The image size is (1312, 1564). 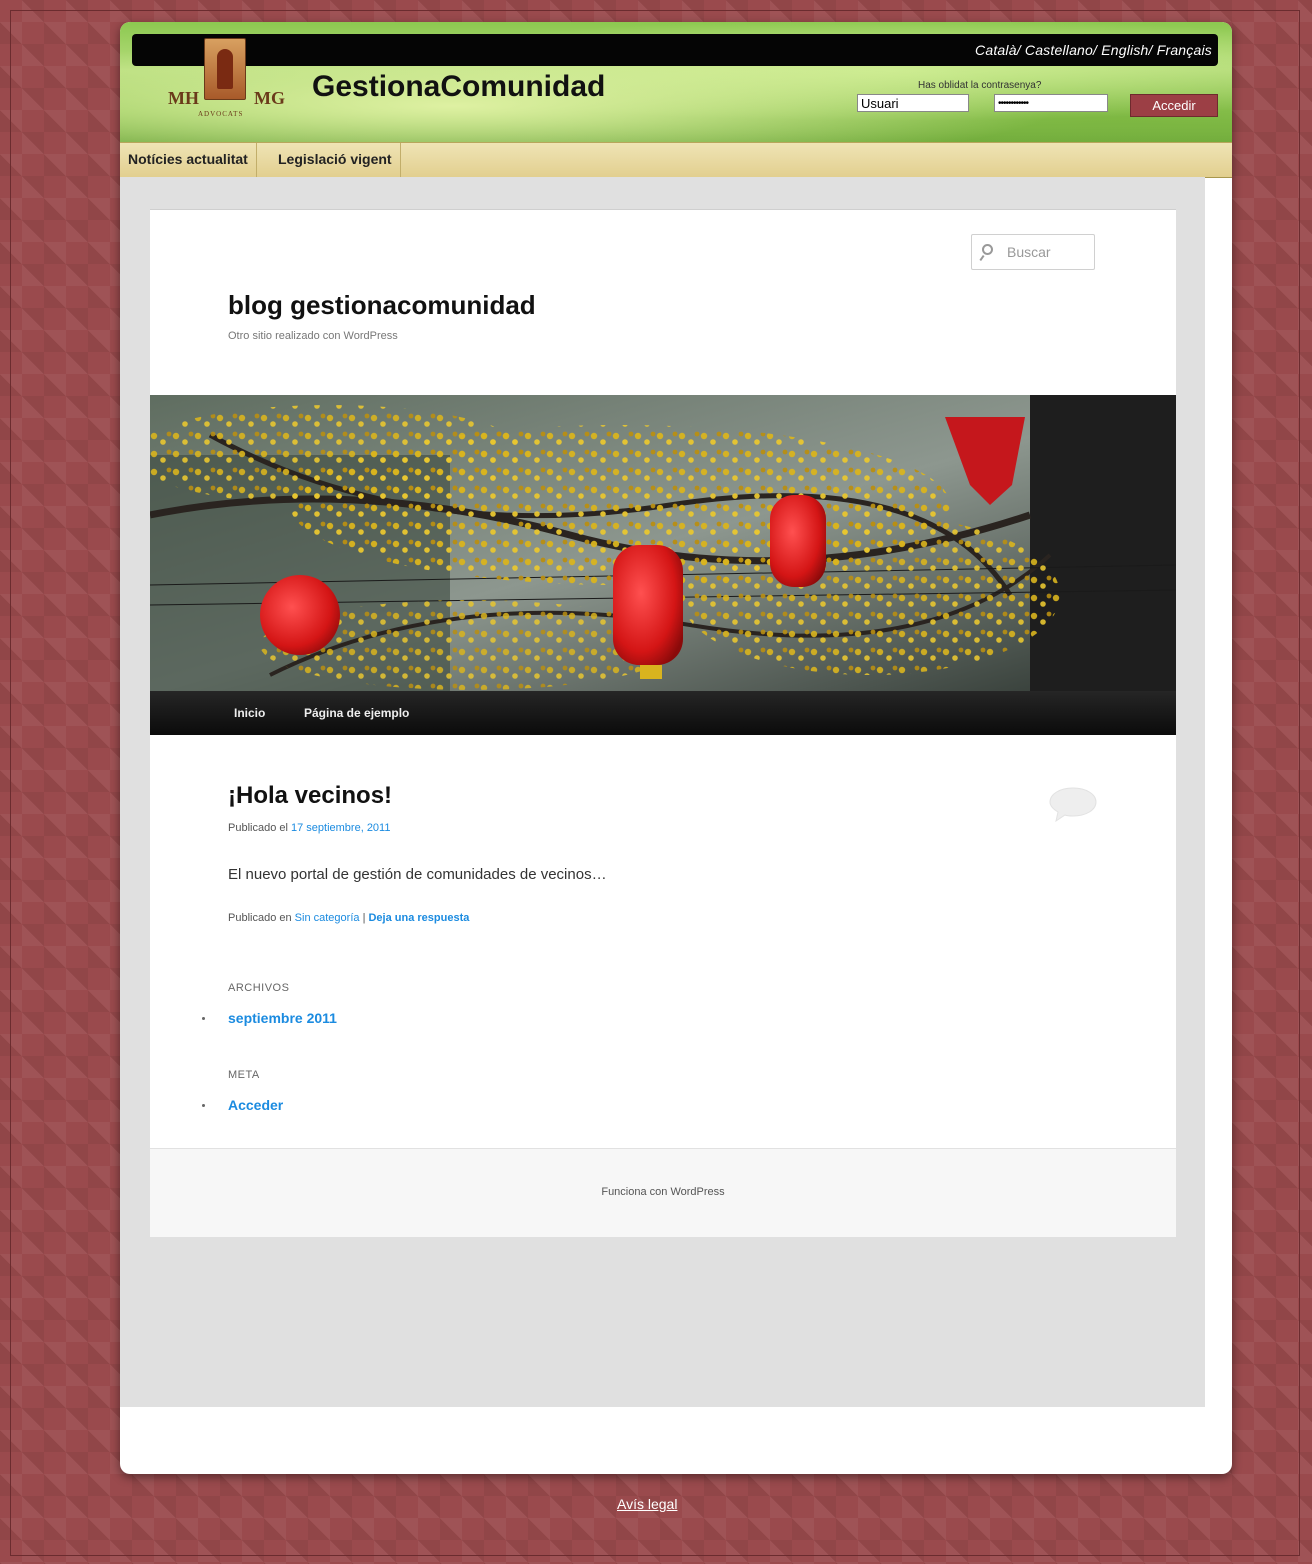 I want to click on firm-logo: MH MG ADVOCATS, so click(x=227, y=80).